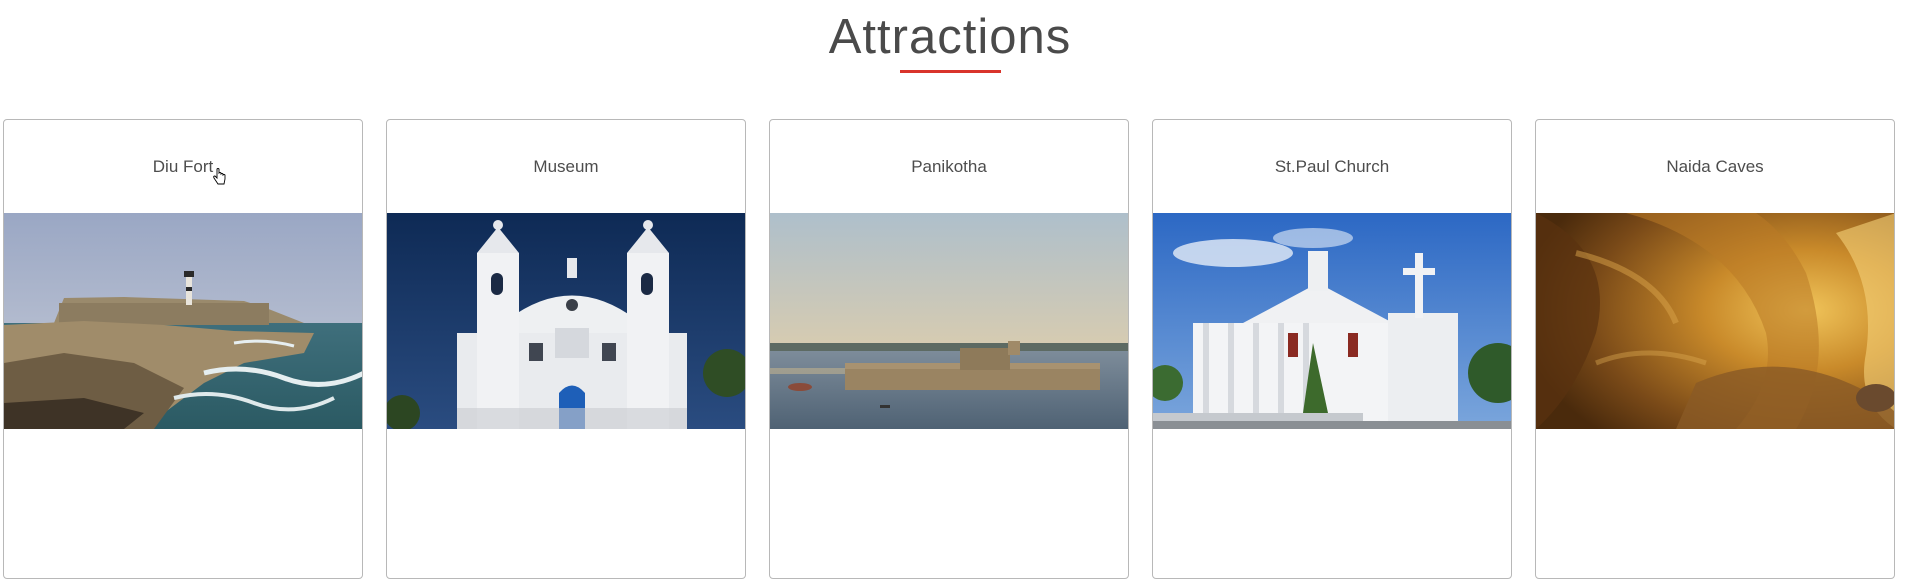  What do you see at coordinates (1332, 166) in the screenshot?
I see `card-title: St.Paul Church` at bounding box center [1332, 166].